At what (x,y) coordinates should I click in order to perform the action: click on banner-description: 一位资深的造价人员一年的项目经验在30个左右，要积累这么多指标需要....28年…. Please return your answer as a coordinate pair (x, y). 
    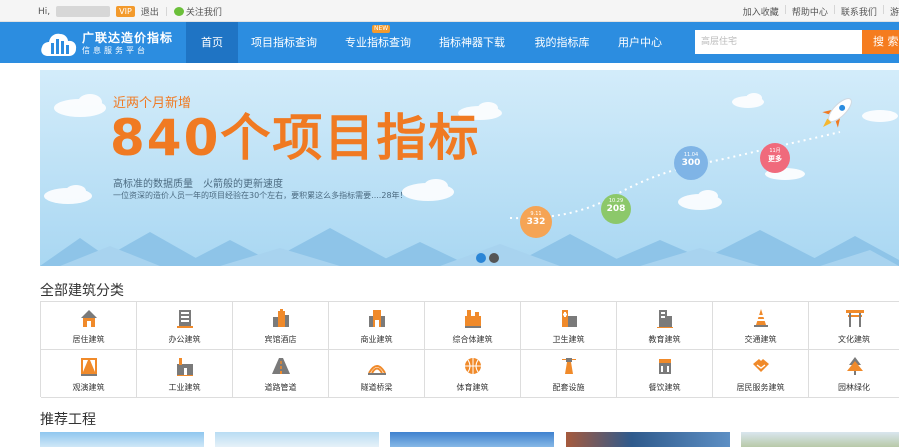
    Looking at the image, I should click on (260, 195).